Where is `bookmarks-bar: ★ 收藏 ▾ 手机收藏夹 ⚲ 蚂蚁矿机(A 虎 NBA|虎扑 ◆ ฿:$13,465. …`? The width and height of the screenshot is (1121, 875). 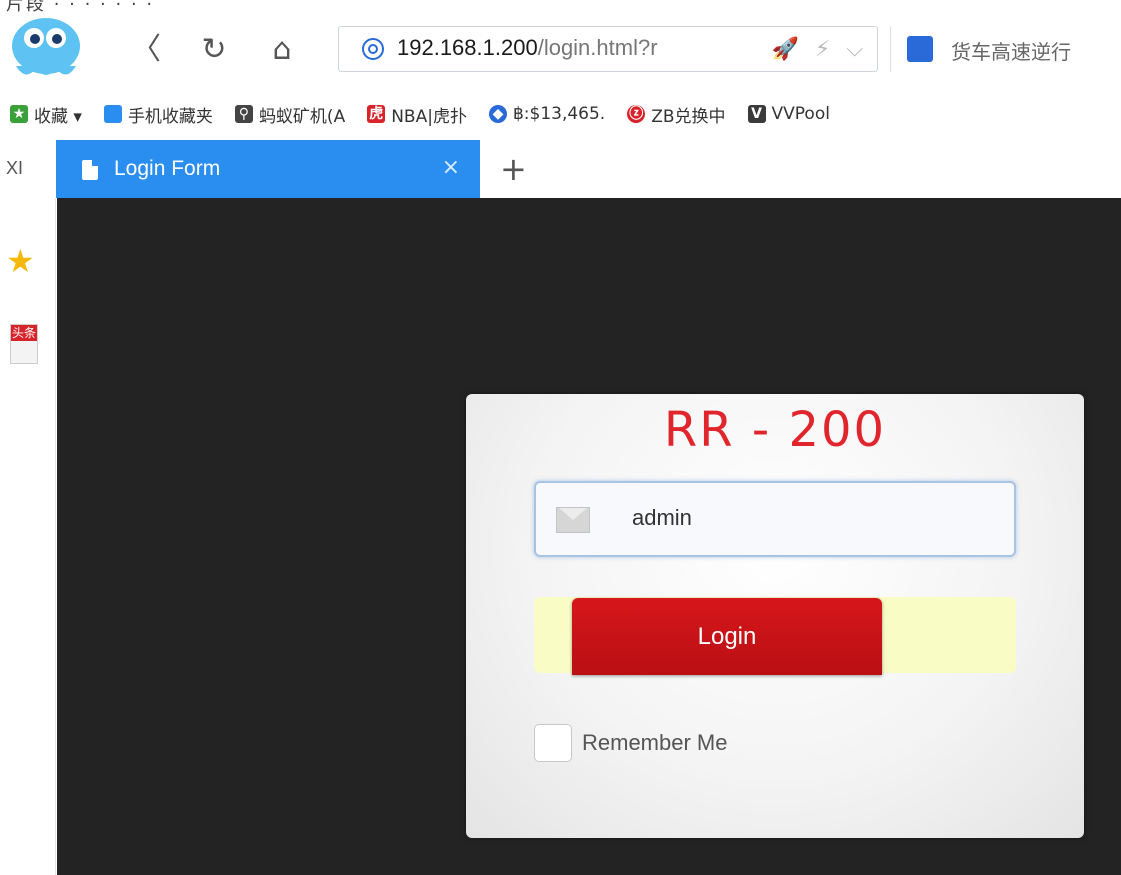 bookmarks-bar: ★ 收藏 ▾ 手机收藏夹 ⚲ 蚂蚁矿机(A 虎 NBA|虎扑 ◆ ฿:$13,465. … is located at coordinates (560, 114).